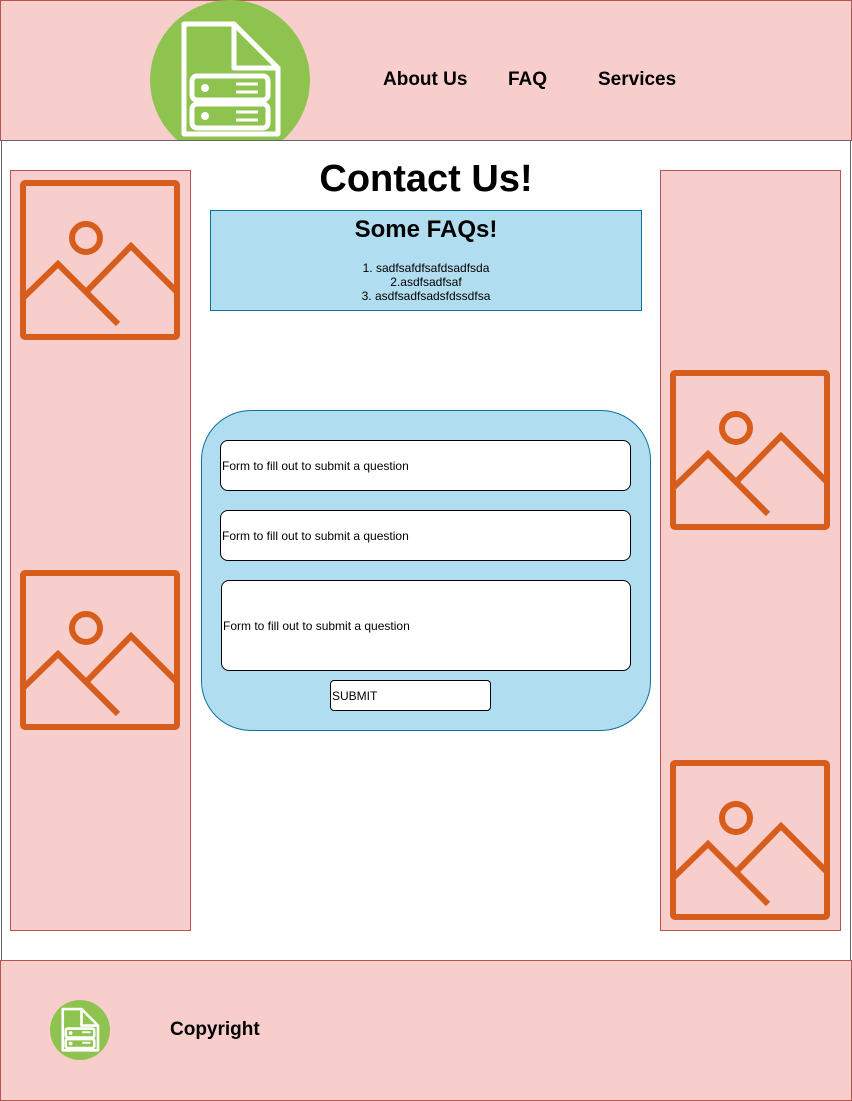  Describe the element at coordinates (426, 229) in the screenshot. I see `faq-title: Some FAQs!` at that location.